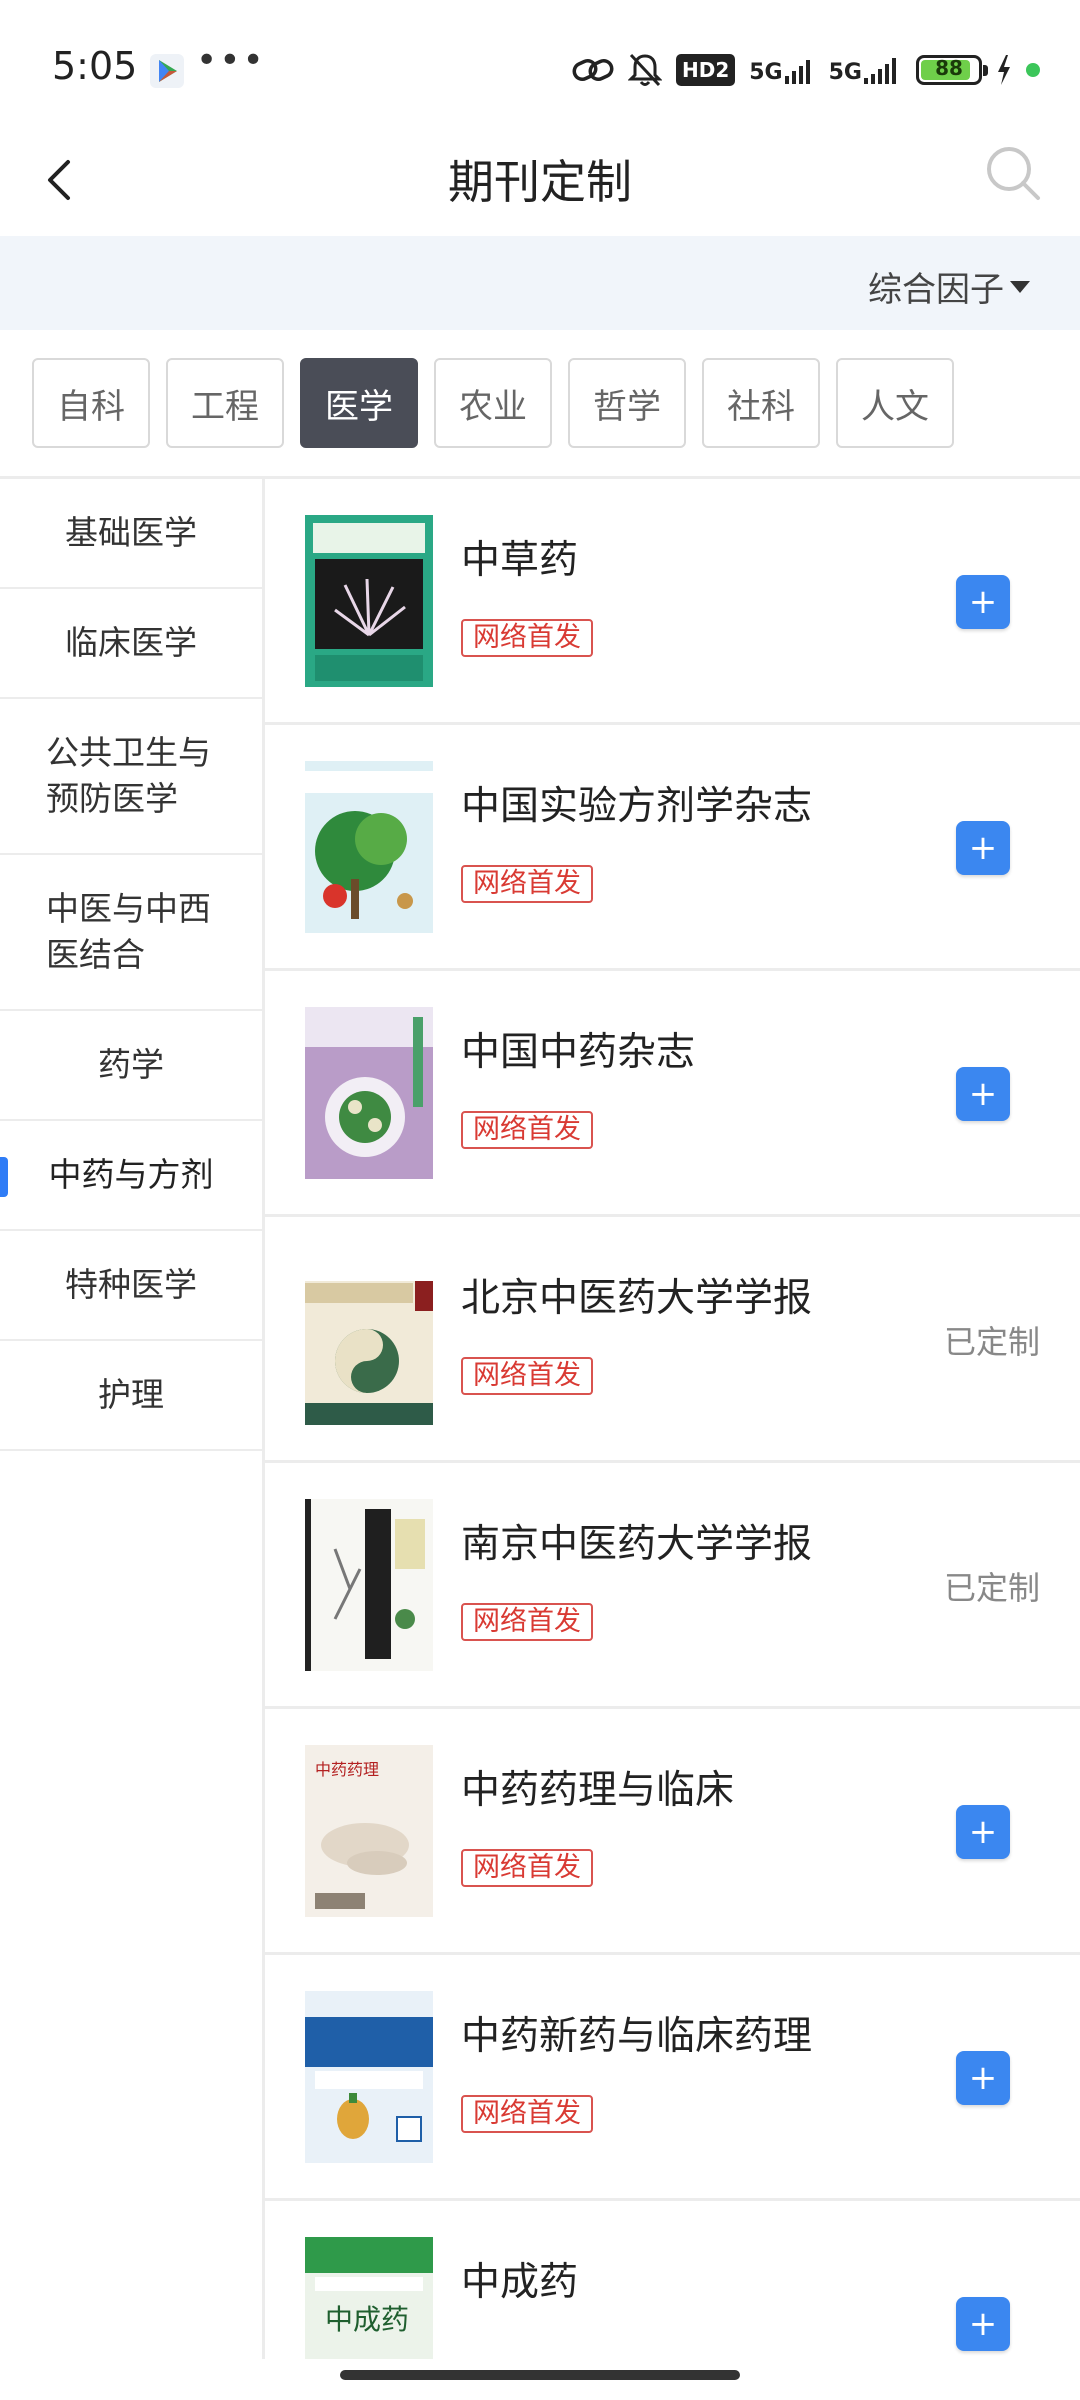 Image resolution: width=1080 pixels, height=2400 pixels. I want to click on sidebar-item-label: 中医与中西, so click(128, 908).